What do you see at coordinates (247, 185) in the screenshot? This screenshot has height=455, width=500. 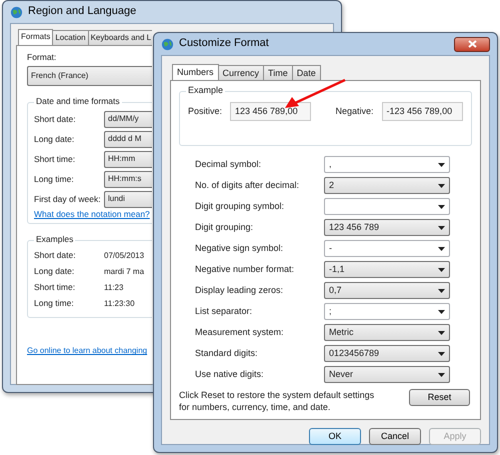 I see `setting-label: No. of digits after decimal:` at bounding box center [247, 185].